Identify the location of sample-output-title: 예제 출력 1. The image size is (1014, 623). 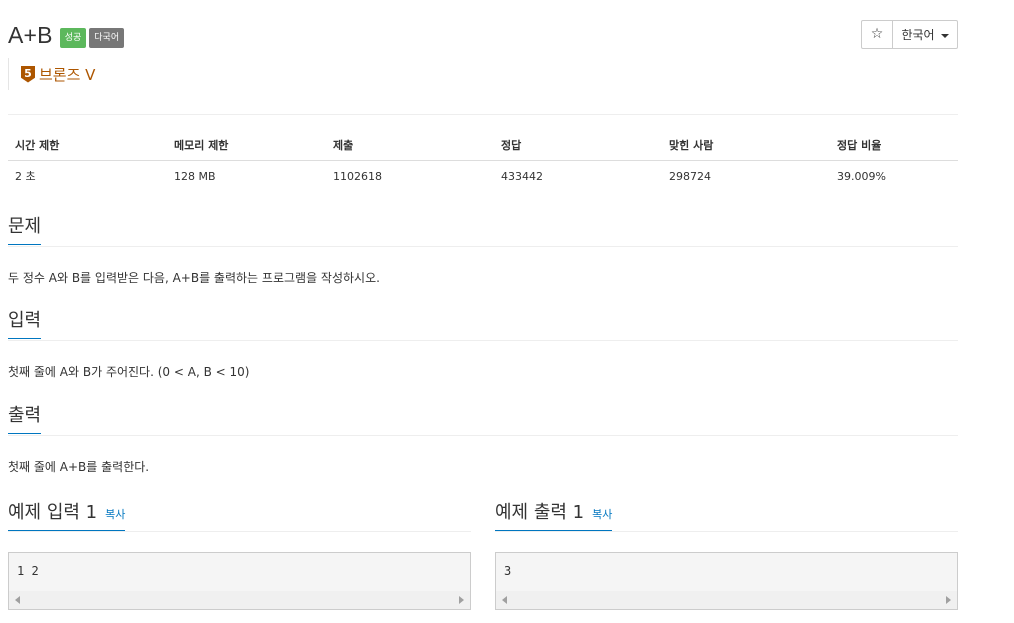
(540, 512).